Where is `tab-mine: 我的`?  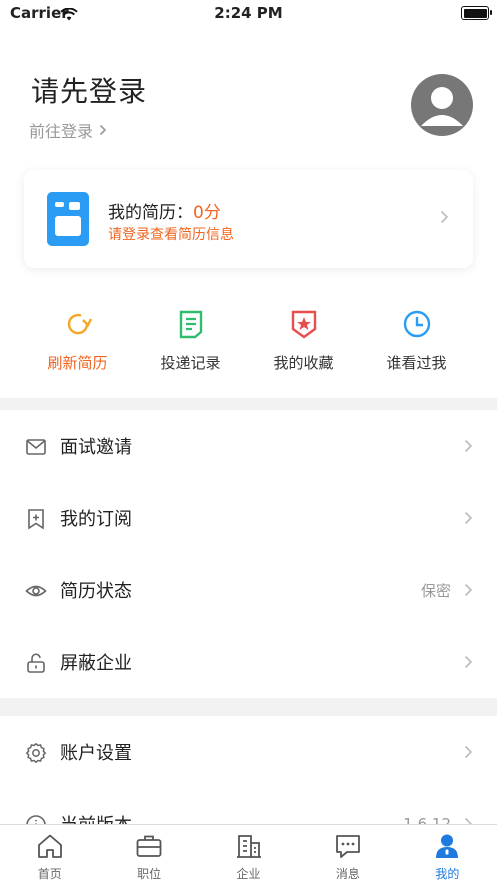
tab-mine: 我的 is located at coordinates (447, 854).